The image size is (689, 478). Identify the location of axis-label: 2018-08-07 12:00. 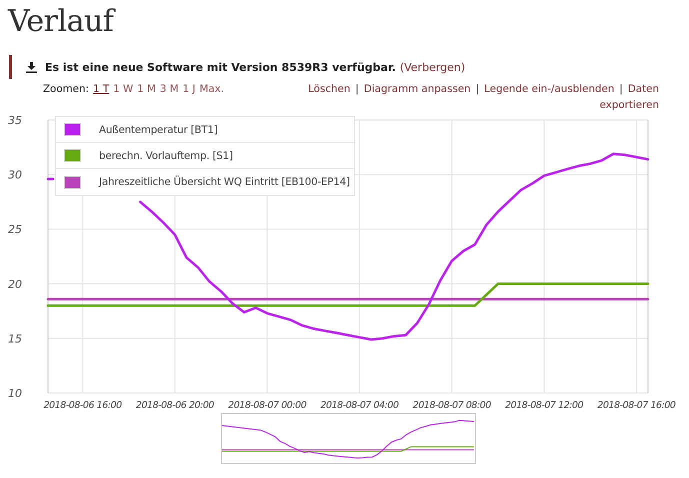
(544, 405).